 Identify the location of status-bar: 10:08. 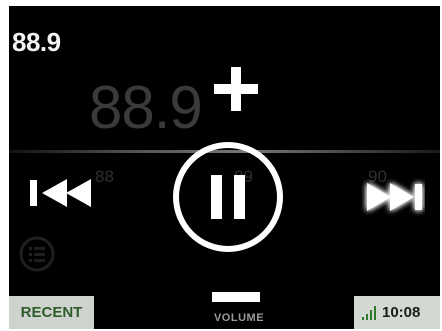
(397, 312).